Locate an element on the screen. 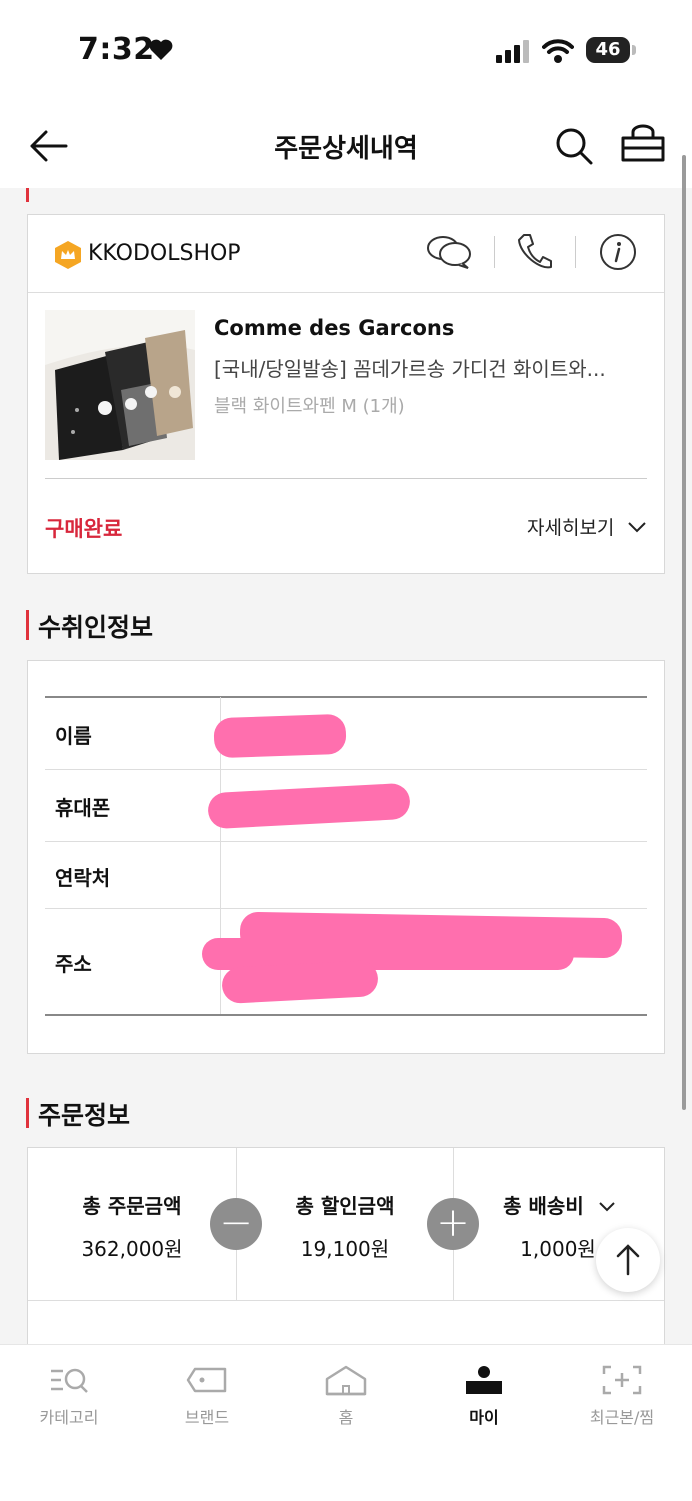 The width and height of the screenshot is (692, 1501). nav-label: 최근본/찜 is located at coordinates (622, 1417).